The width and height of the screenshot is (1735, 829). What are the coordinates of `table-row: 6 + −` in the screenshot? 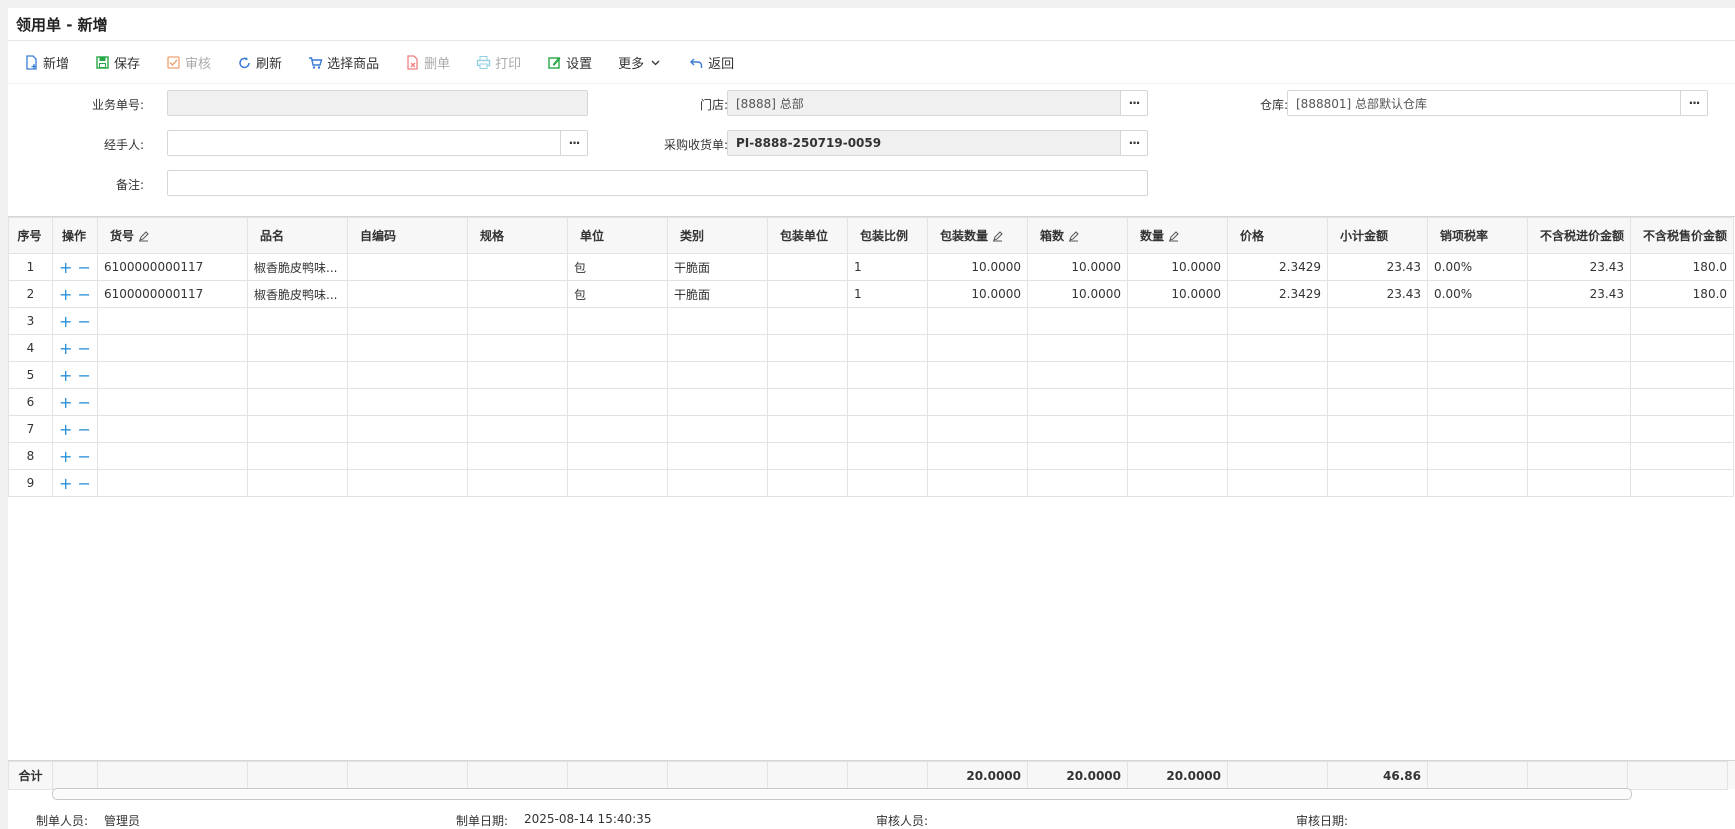 It's located at (871, 402).